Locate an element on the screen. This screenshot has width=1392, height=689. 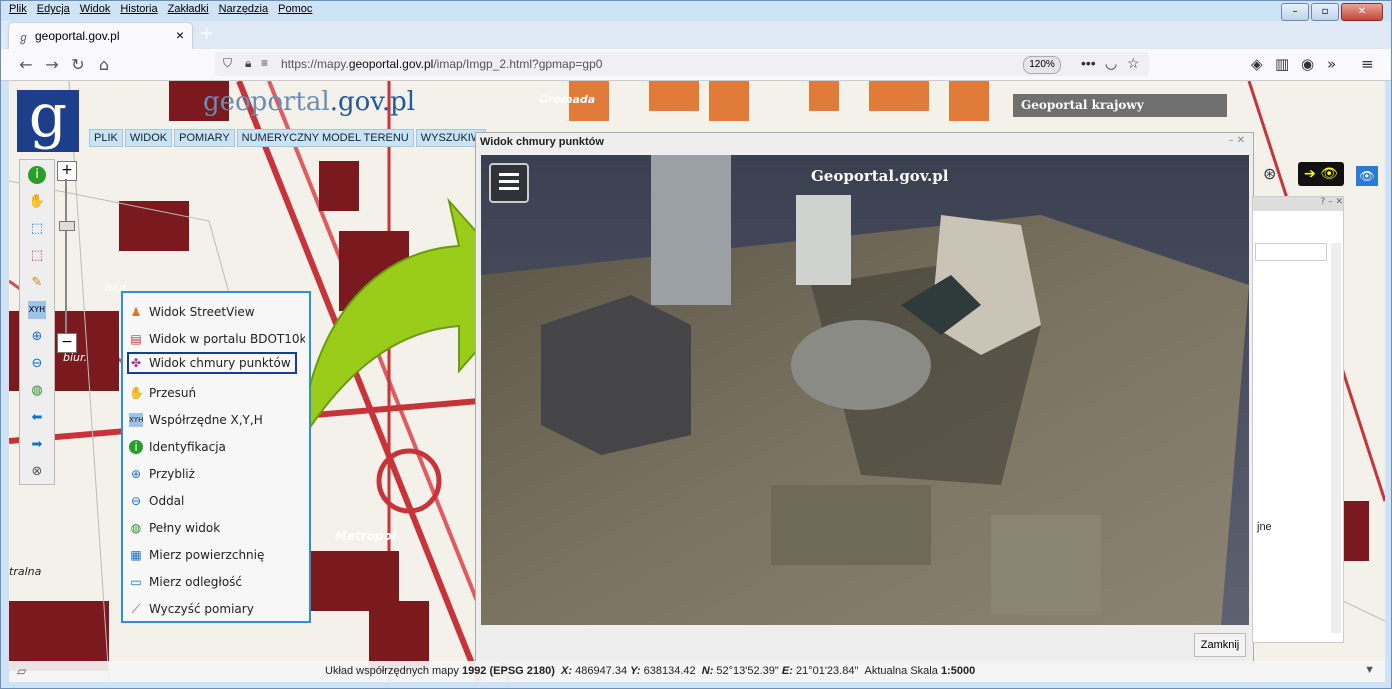
bookmark-star-icon: ☆ is located at coordinates (1133, 63).